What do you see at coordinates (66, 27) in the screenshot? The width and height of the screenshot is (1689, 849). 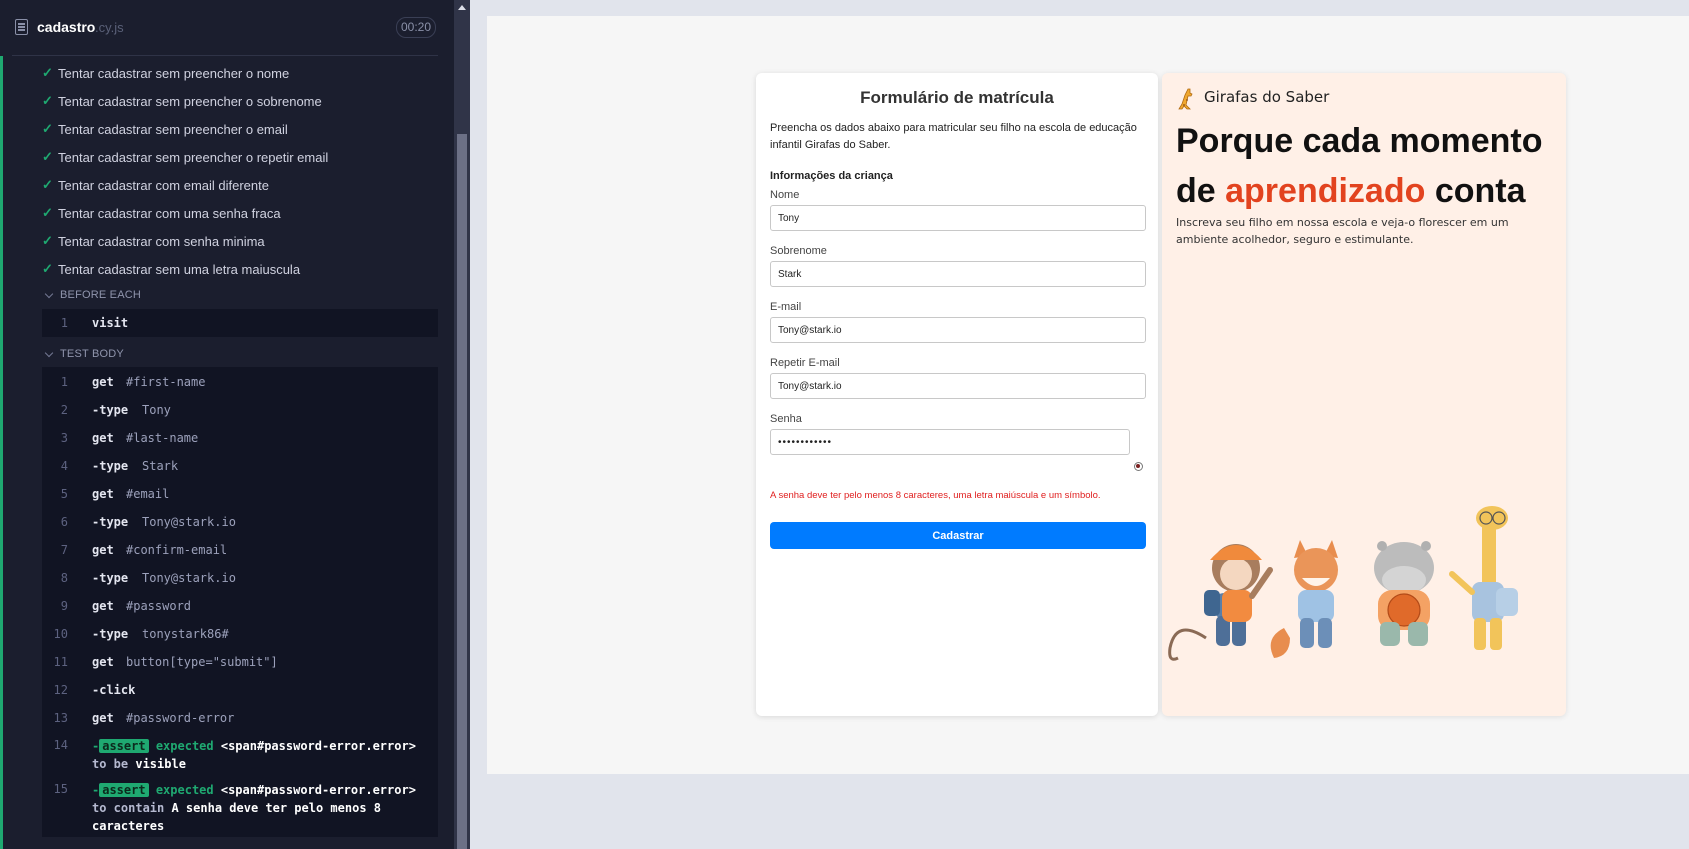 I see `spec-name: cadastro` at bounding box center [66, 27].